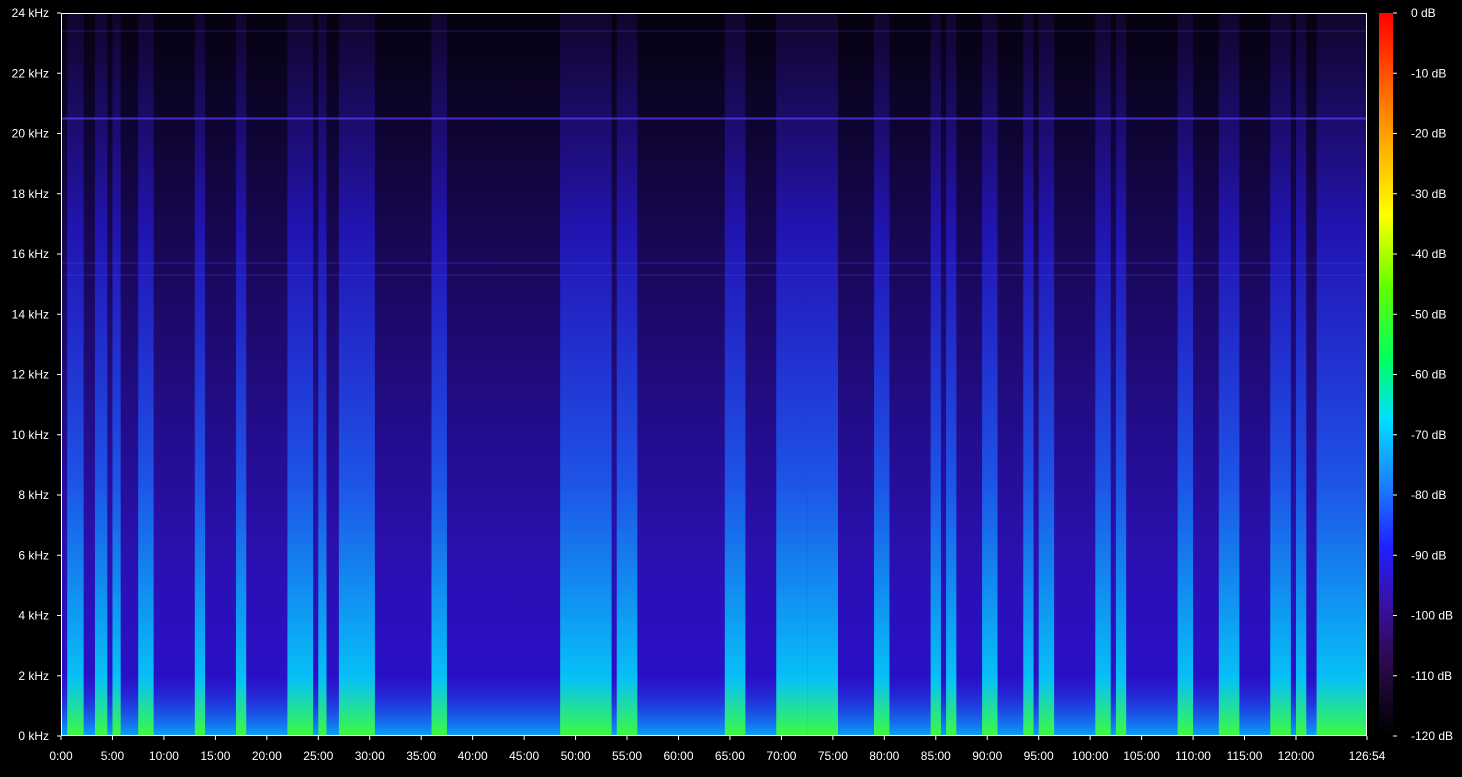 Image resolution: width=1462 pixels, height=777 pixels. I want to click on y-tick-label: 6 kHz, so click(33, 555).